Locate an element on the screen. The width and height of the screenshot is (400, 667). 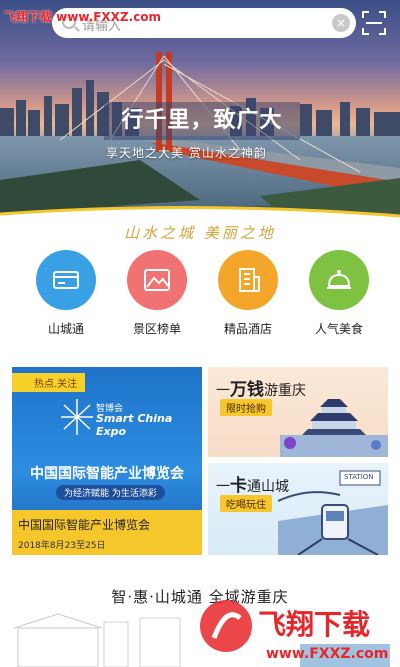
hero-curve-divider is located at coordinates (200, 213).